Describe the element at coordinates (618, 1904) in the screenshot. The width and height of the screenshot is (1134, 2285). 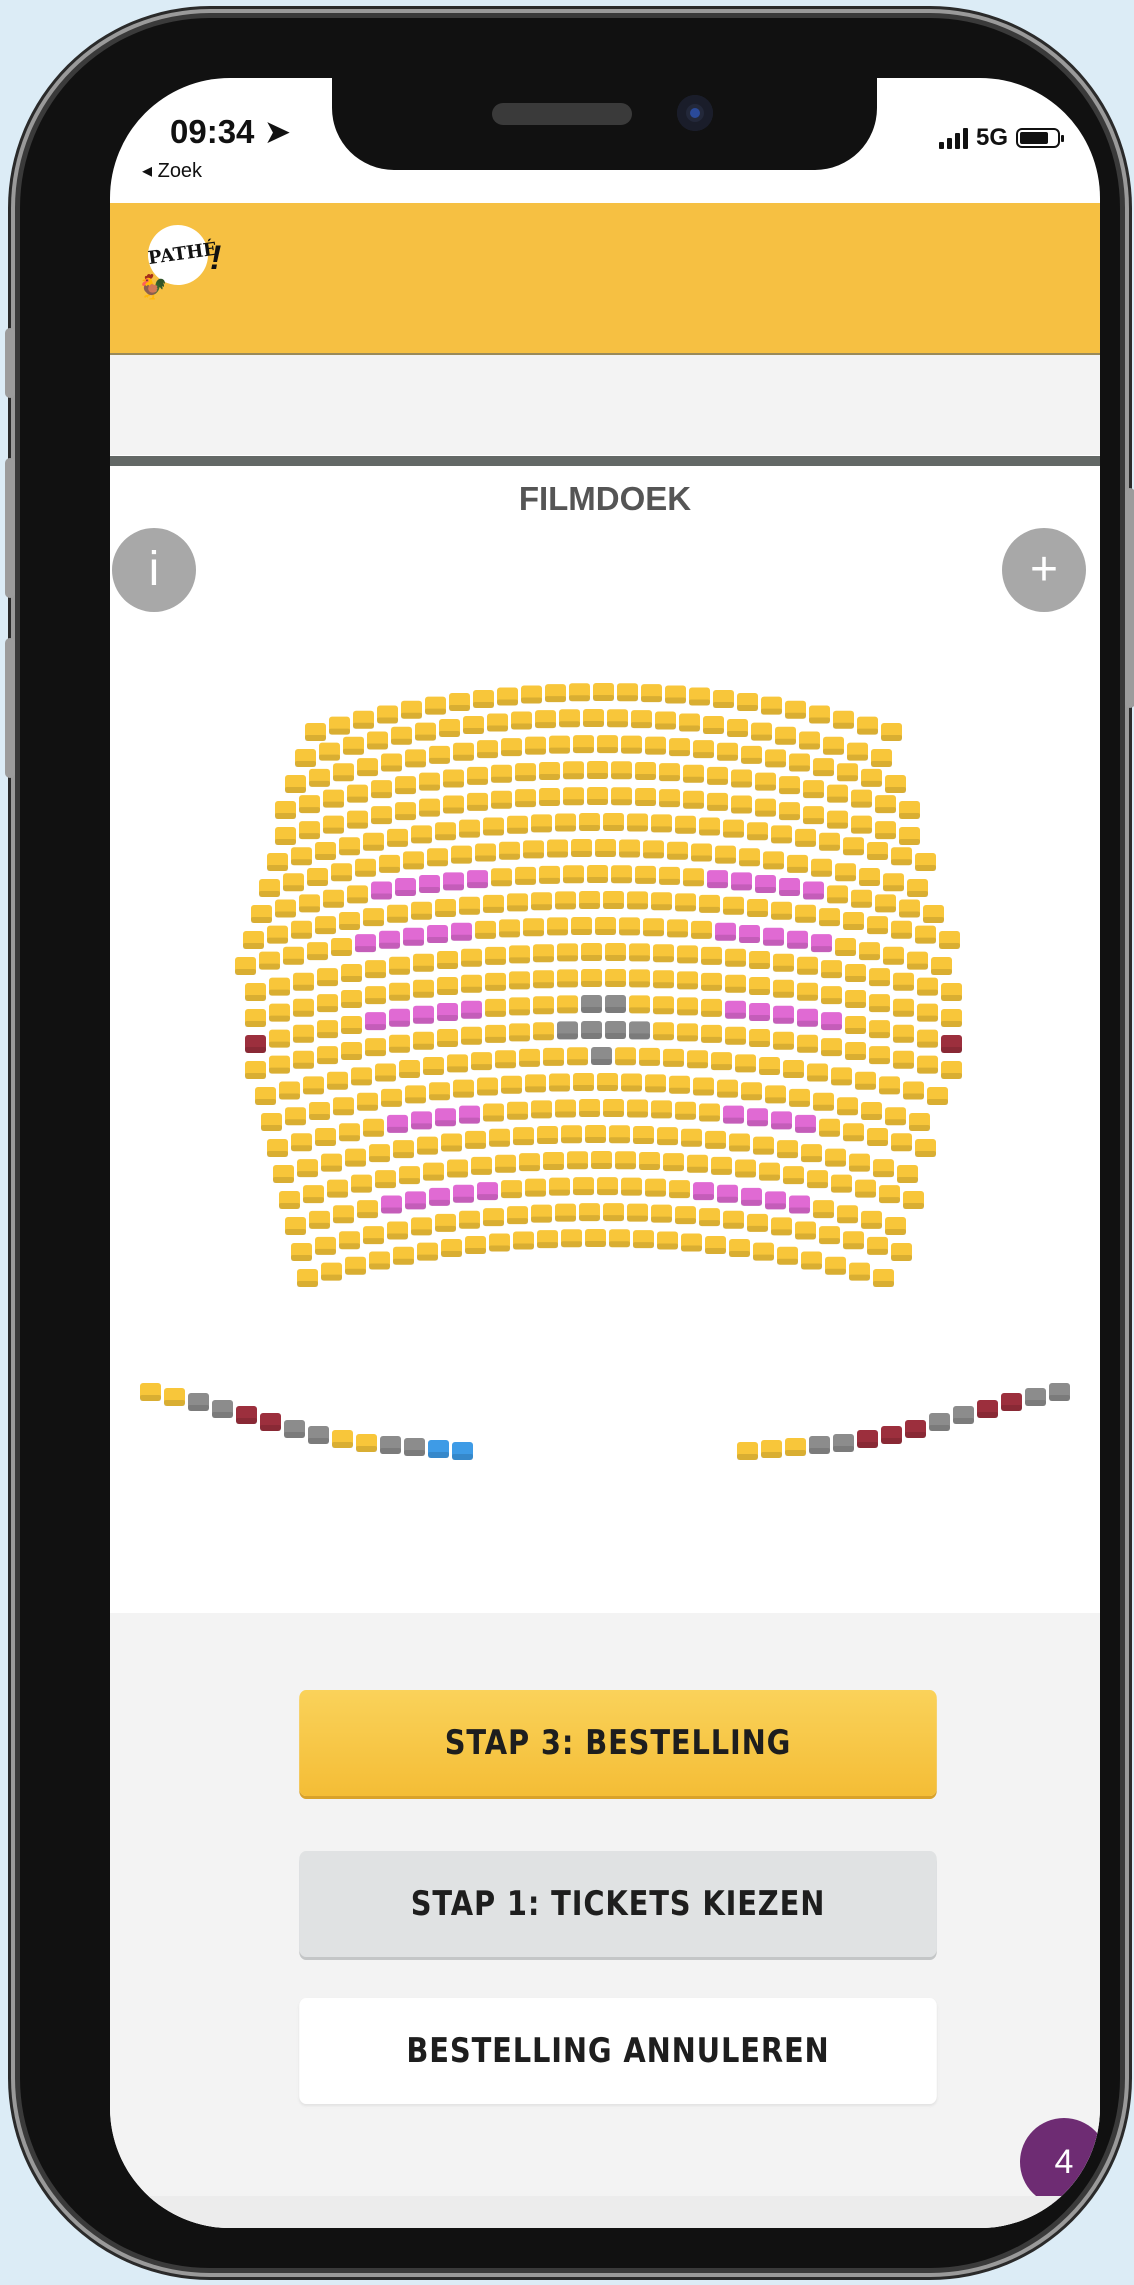
I see `step1-tickets-button: STAP 1: TICKETS KIEZEN` at that location.